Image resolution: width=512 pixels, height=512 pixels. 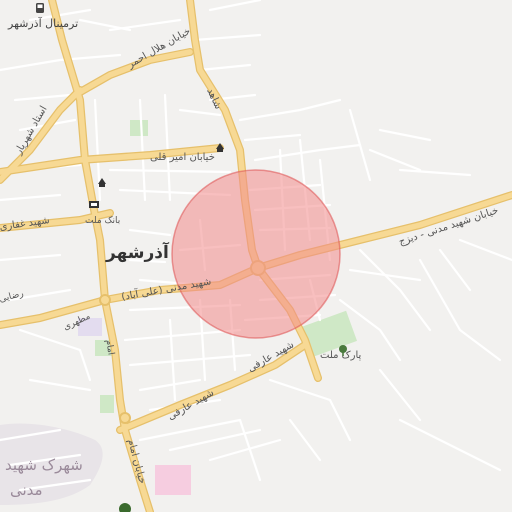 What do you see at coordinates (182, 157) in the screenshot?
I see `amir-gholi-label: خیابان امیر قلی` at bounding box center [182, 157].